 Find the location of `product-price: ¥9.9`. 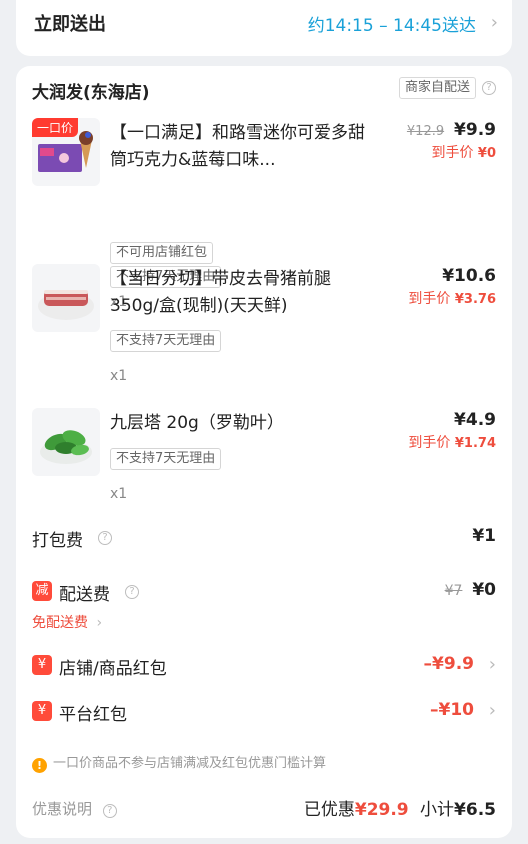

product-price: ¥9.9 is located at coordinates (475, 130).